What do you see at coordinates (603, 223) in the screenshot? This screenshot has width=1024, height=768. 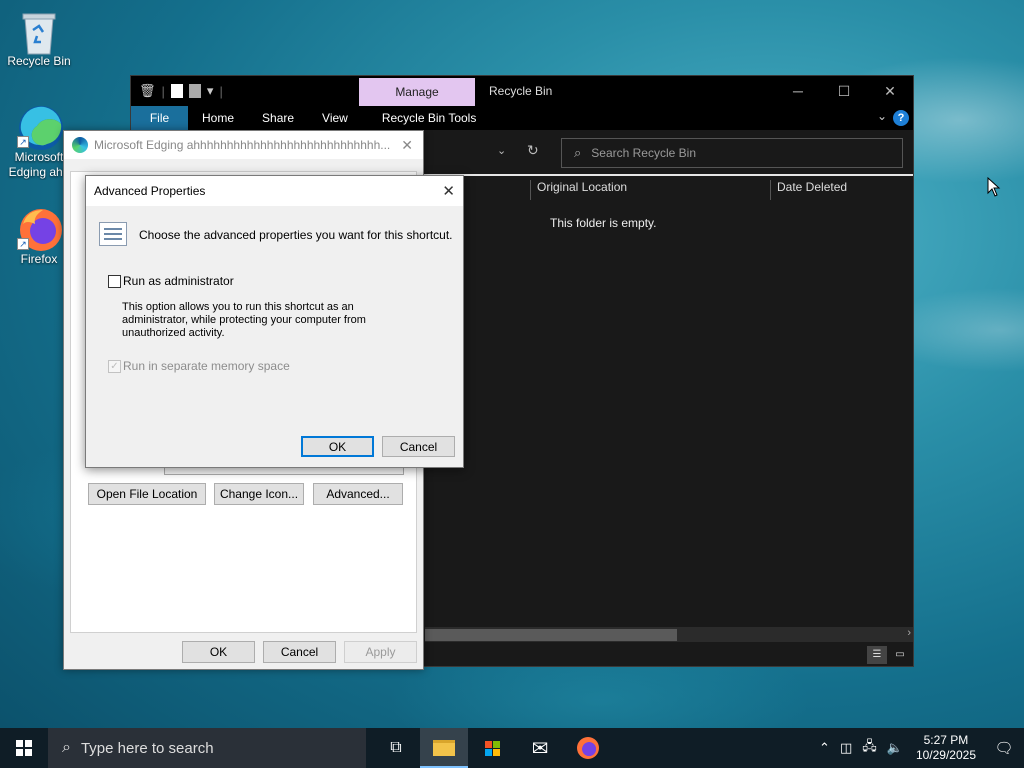 I see `empty-folder-message: This folder is empty.` at bounding box center [603, 223].